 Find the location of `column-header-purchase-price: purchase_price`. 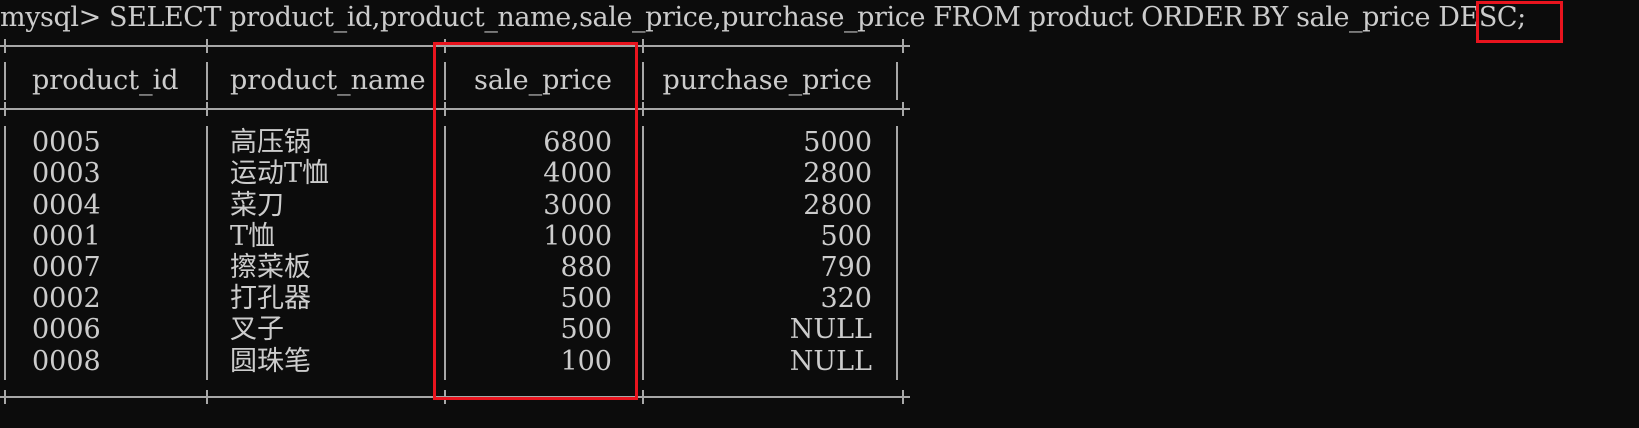

column-header-purchase-price: purchase_price is located at coordinates (767, 80).